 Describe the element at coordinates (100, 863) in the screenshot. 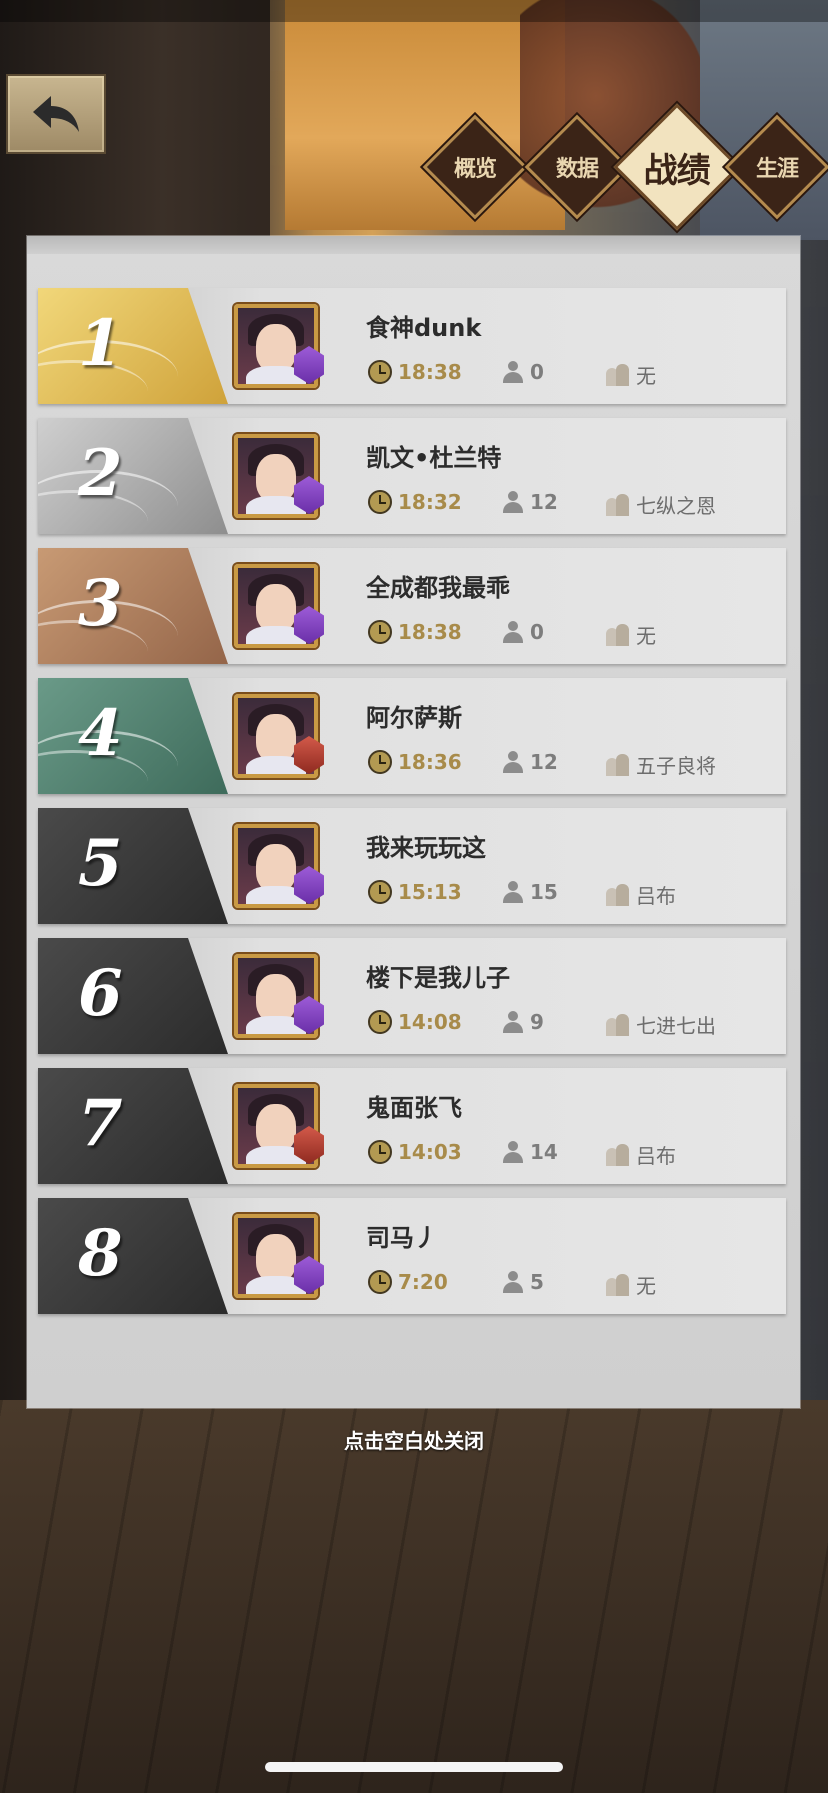

I see `rank-number: 5` at that location.